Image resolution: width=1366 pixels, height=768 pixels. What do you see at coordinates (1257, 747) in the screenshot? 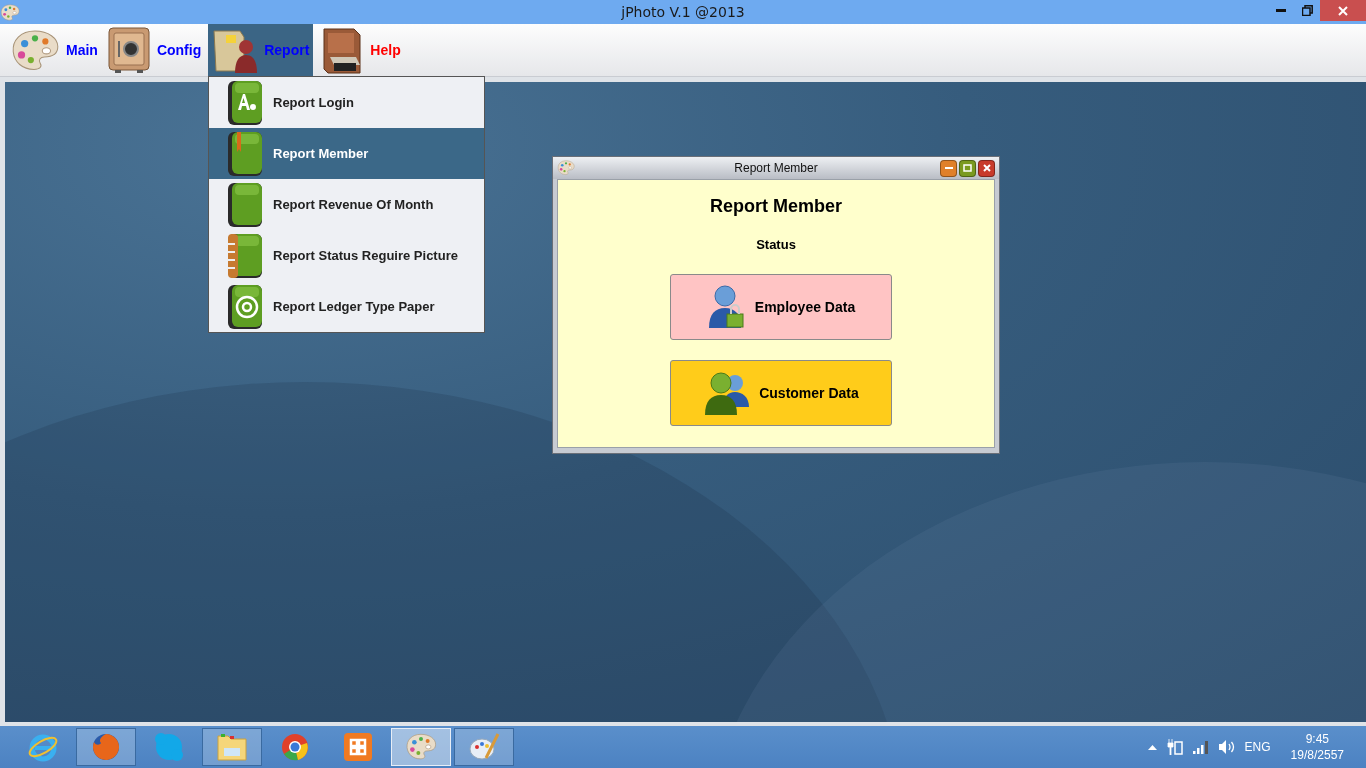
I see `language-indicator: ENG` at bounding box center [1257, 747].